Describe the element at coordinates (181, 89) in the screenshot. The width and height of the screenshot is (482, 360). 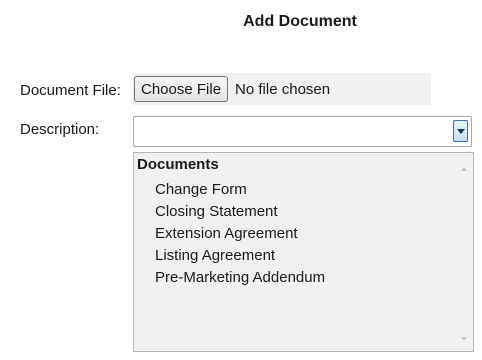
I see `choose-file-button: Choose File` at that location.